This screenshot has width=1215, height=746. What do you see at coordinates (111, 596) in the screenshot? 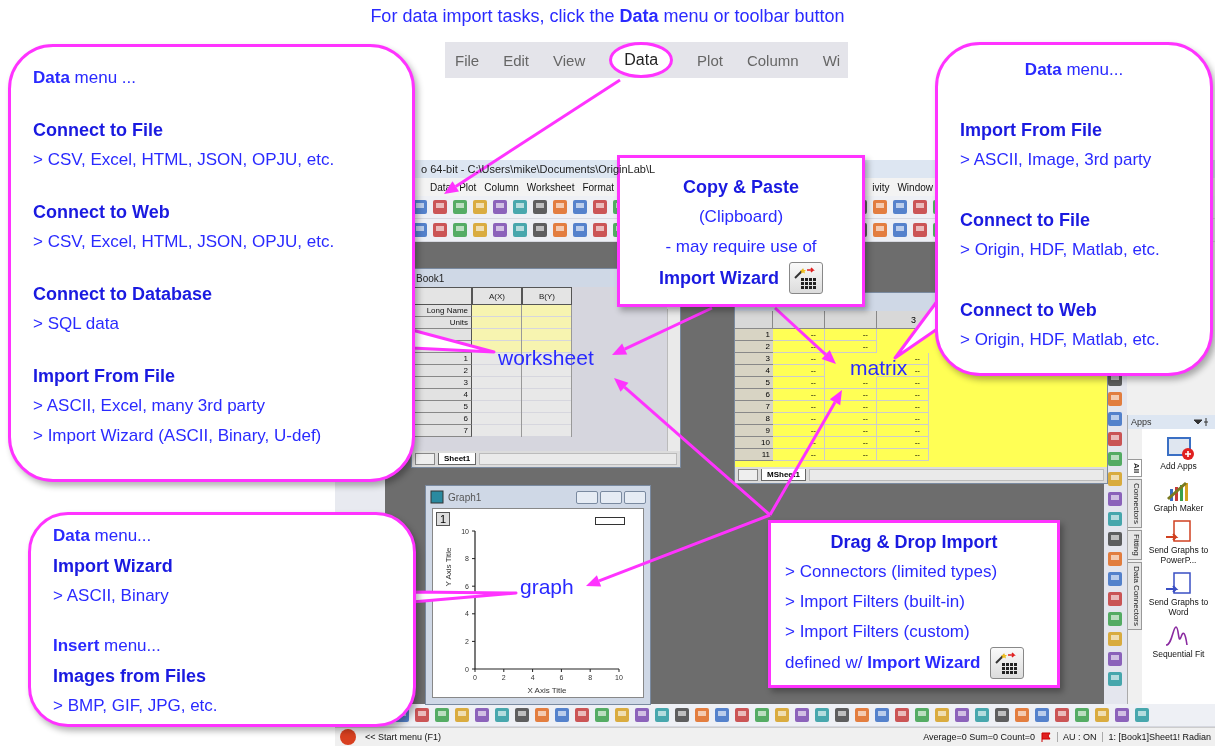
I see `callout-text: > ASCII, Binary` at bounding box center [111, 596].